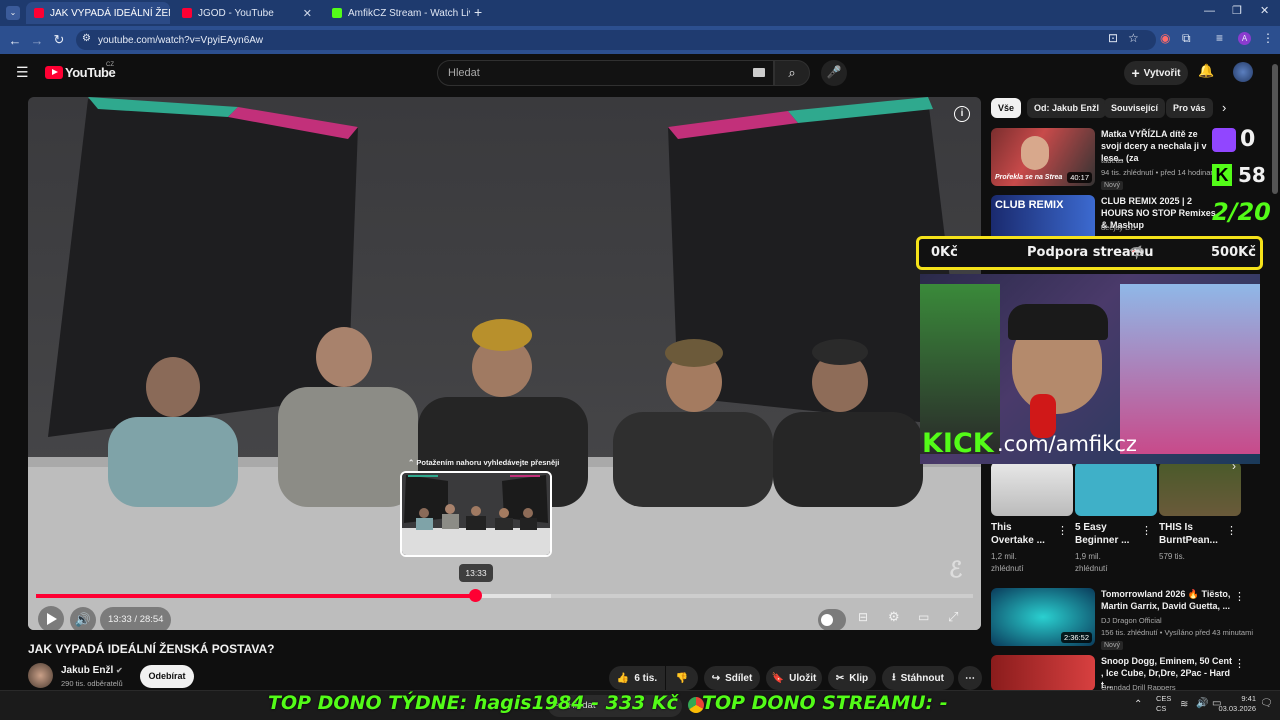 The image size is (1280, 720). What do you see at coordinates (834, 73) in the screenshot?
I see `voice-search-button: 🎤` at bounding box center [834, 73].